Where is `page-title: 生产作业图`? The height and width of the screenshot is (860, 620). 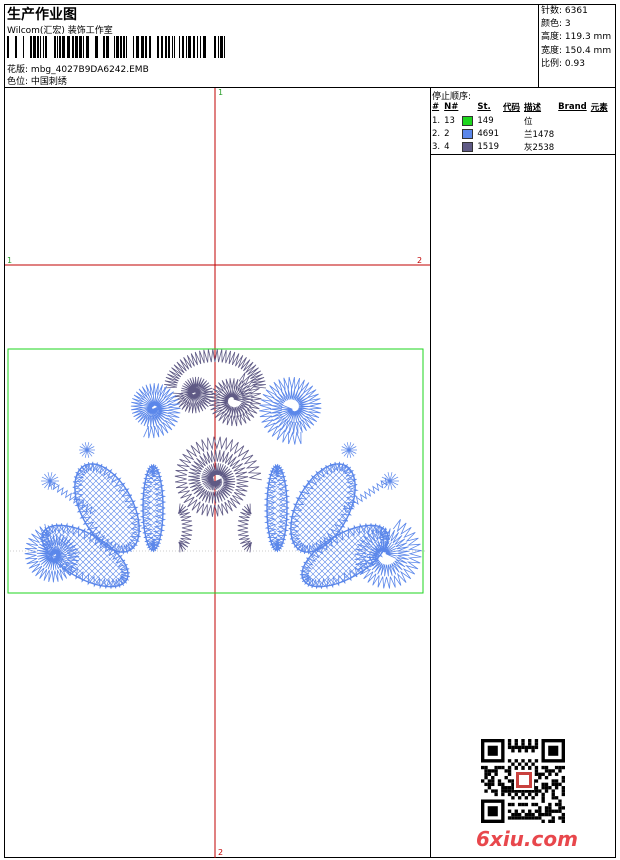 page-title: 生产作业图 is located at coordinates (42, 15).